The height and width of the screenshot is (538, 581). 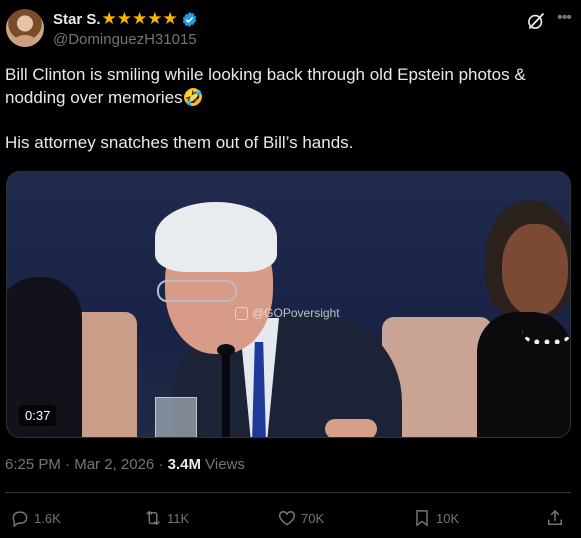 What do you see at coordinates (197, 291) in the screenshot?
I see `glasses` at bounding box center [197, 291].